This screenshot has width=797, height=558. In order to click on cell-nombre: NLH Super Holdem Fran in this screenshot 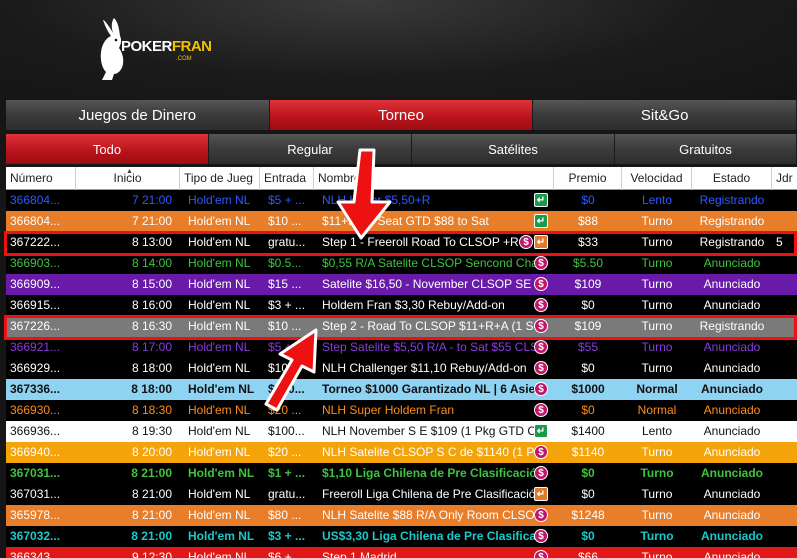, I will do `click(388, 410)`.